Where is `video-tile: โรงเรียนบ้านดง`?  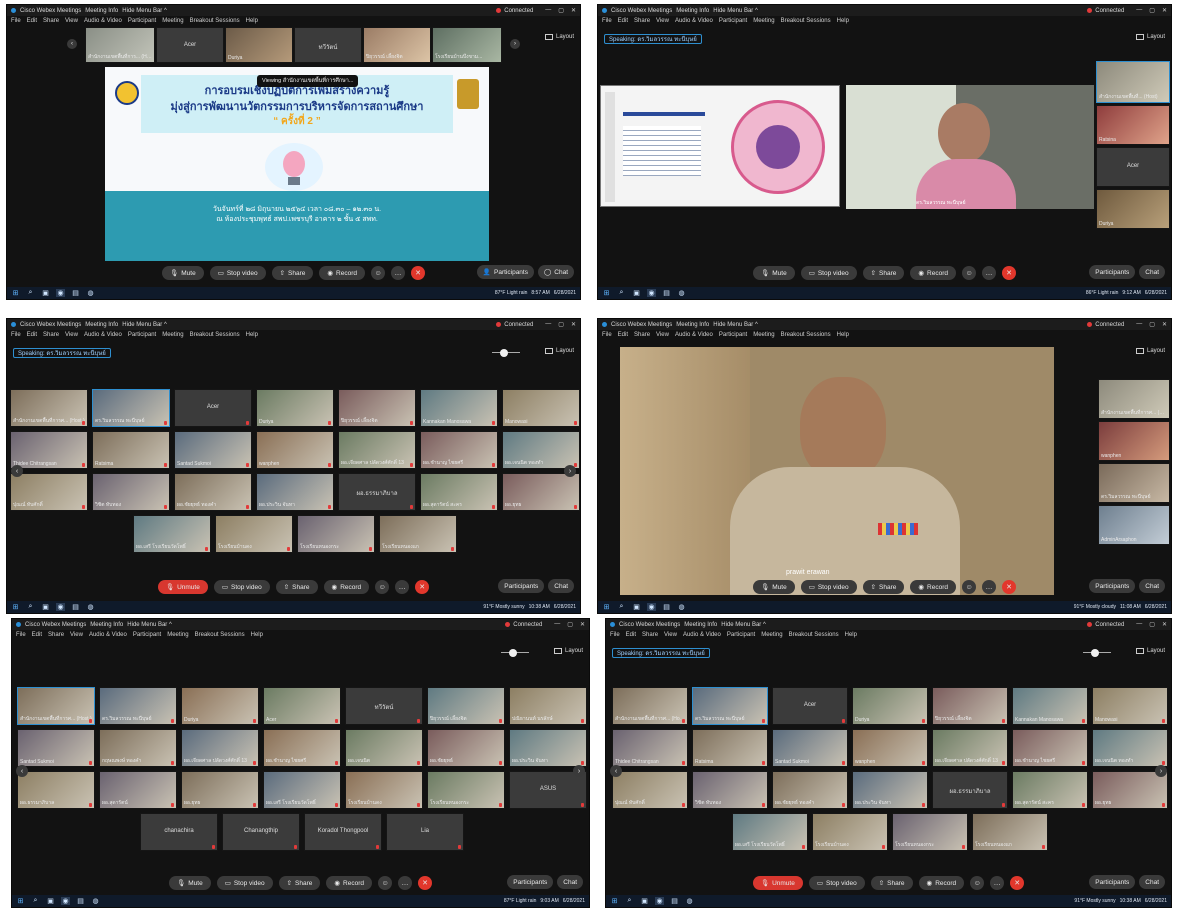 video-tile: โรงเรียนบ้านดง is located at coordinates (254, 534).